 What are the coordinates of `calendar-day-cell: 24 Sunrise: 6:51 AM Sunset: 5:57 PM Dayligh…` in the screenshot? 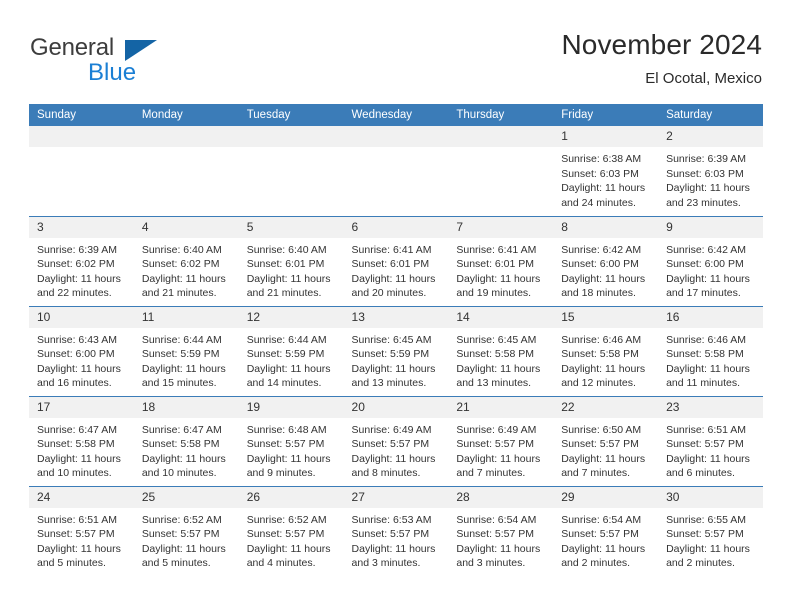 It's located at (81, 530).